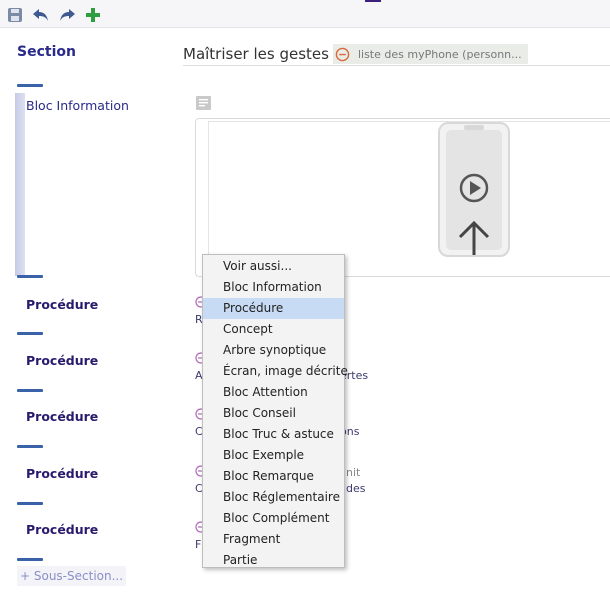  Describe the element at coordinates (273, 476) in the screenshot. I see `menu-item-bloc-remarque: Bloc Remarque` at that location.